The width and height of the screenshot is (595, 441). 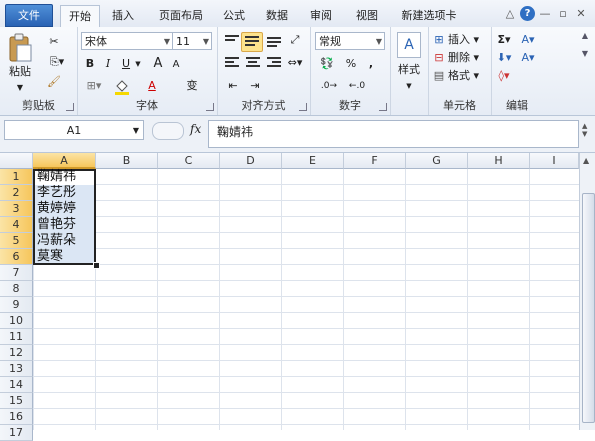 I want to click on column-header-b: B, so click(x=127, y=161).